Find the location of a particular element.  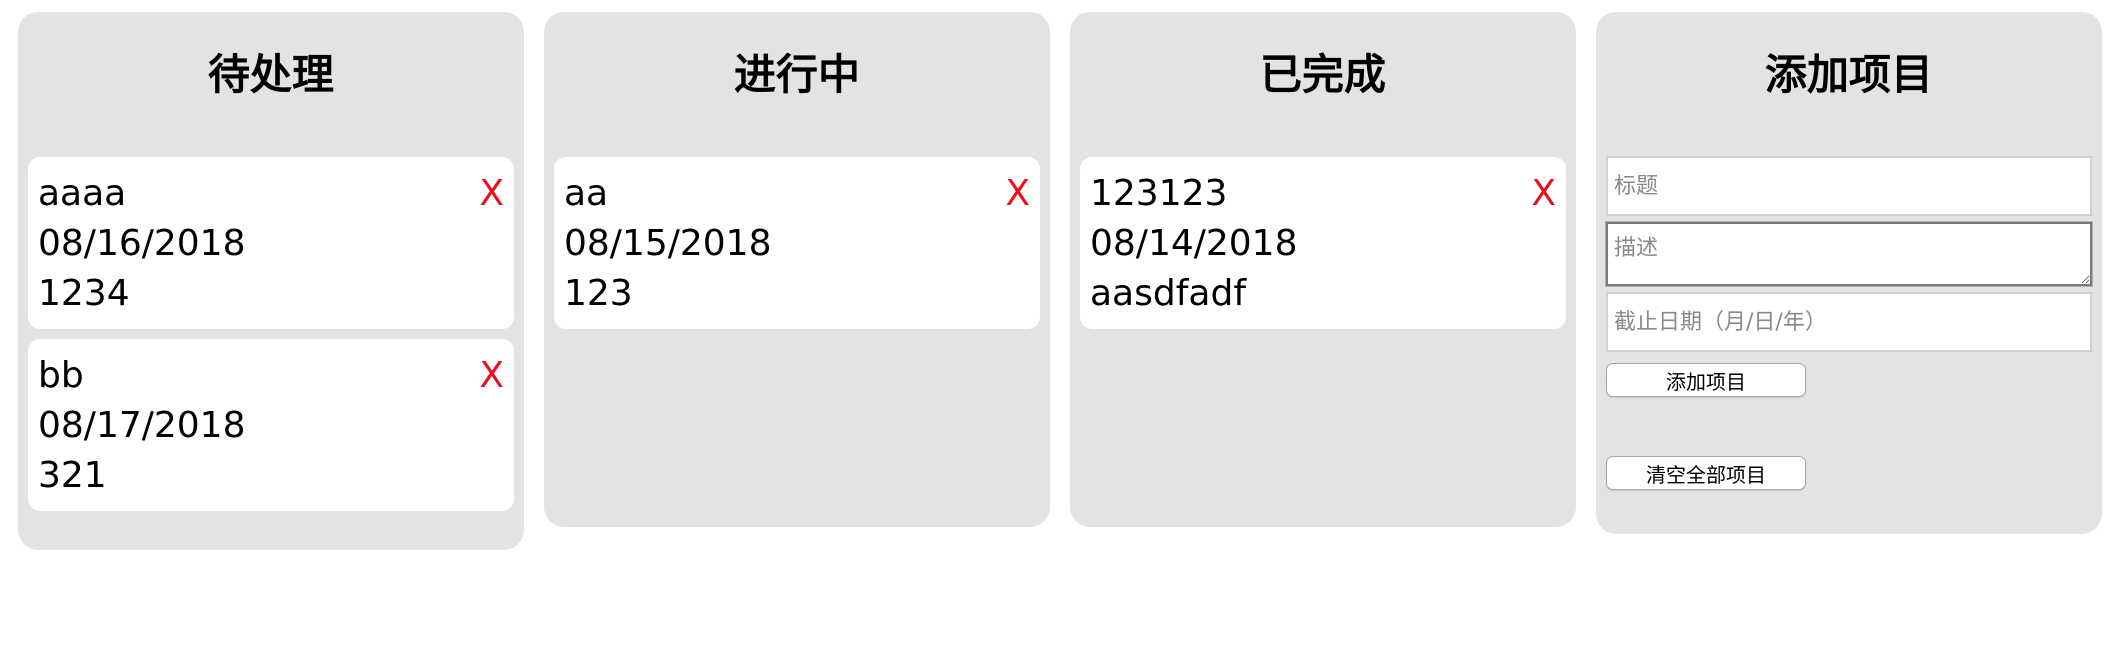

card-title: 123123 is located at coordinates (1159, 193).